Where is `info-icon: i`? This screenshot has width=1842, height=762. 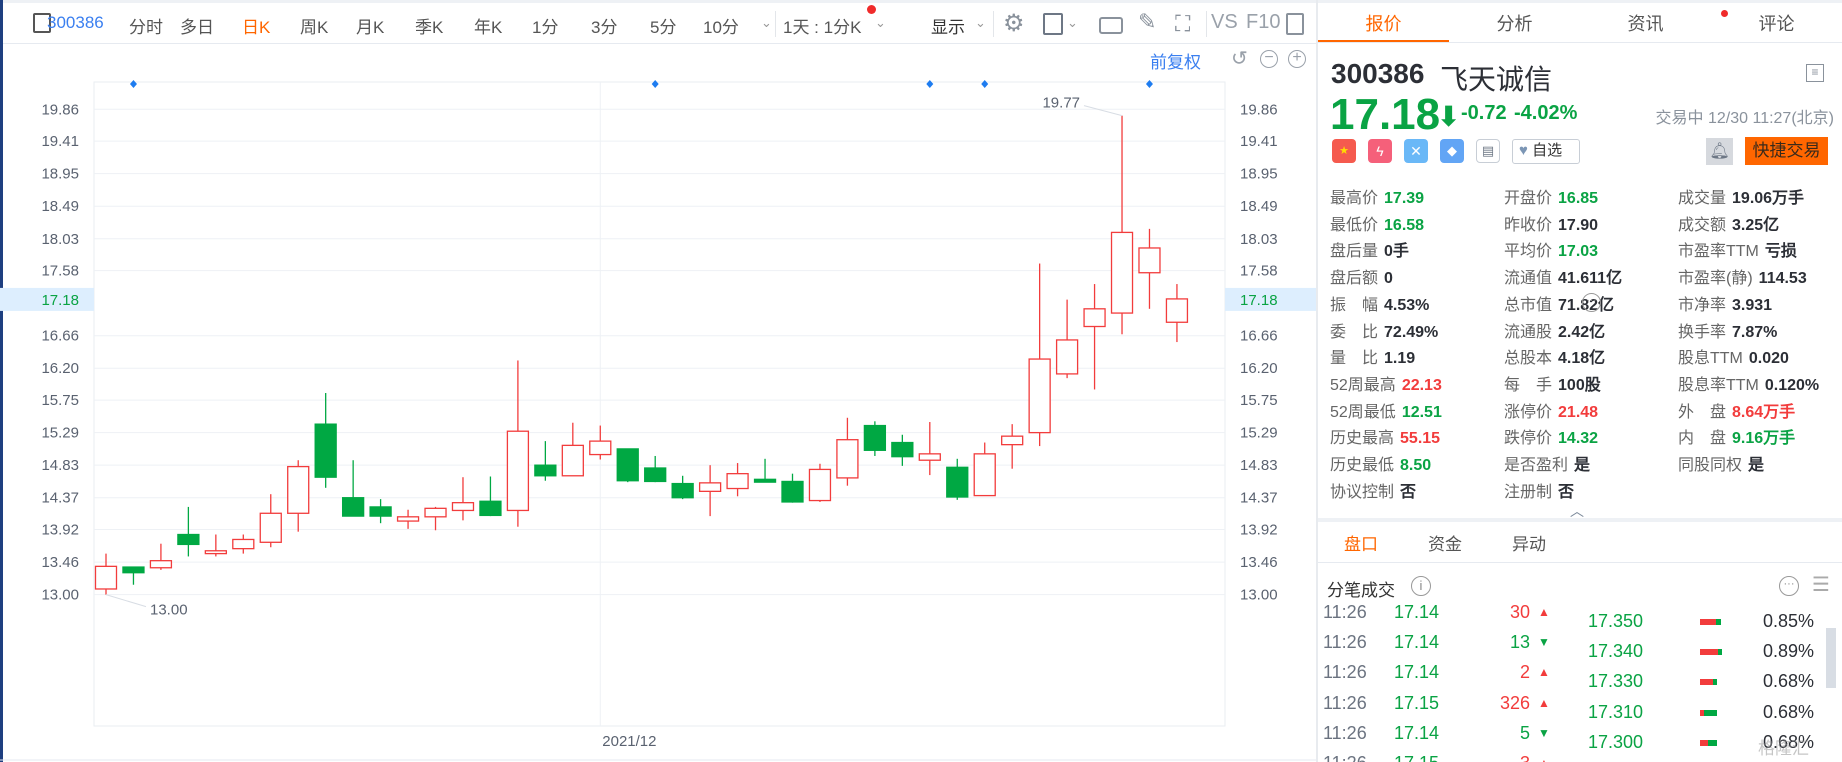
info-icon: i is located at coordinates (1421, 586).